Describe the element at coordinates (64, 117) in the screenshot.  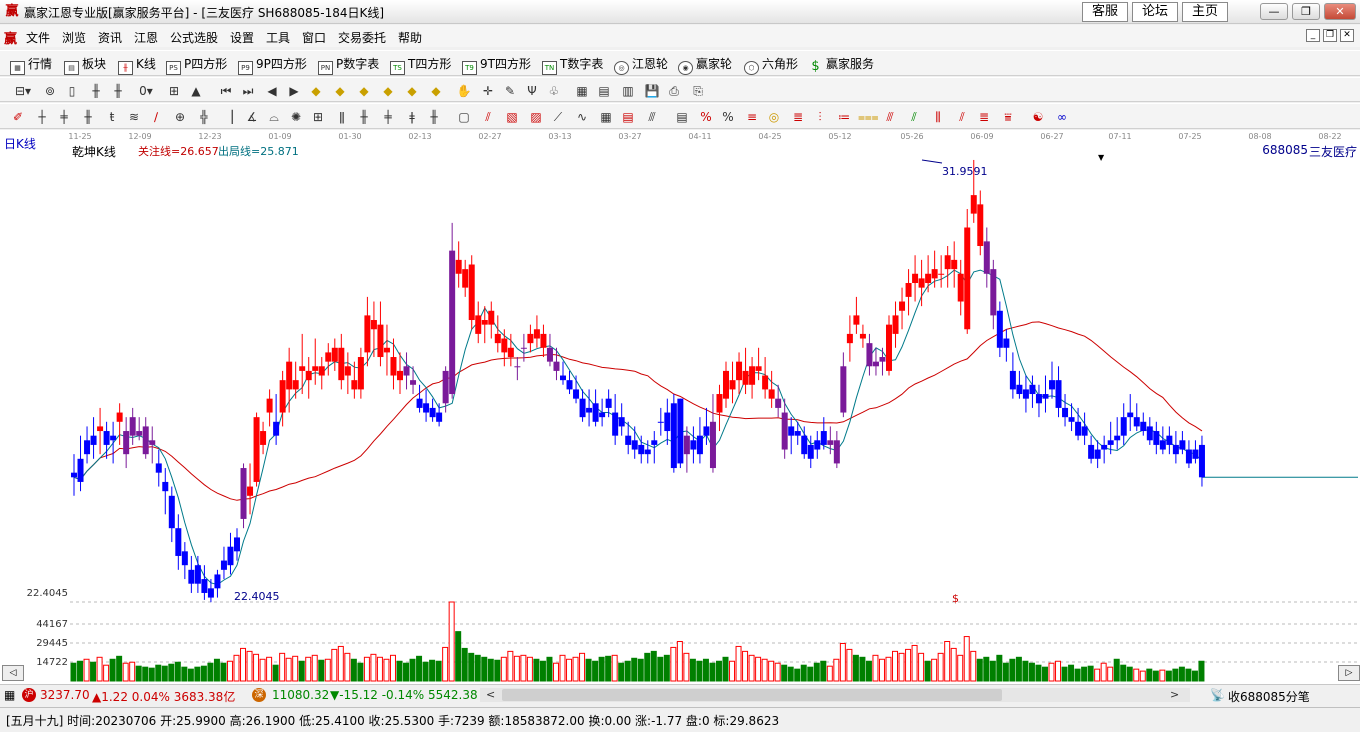
I see `bars-tool-icon-2: ╪` at that location.